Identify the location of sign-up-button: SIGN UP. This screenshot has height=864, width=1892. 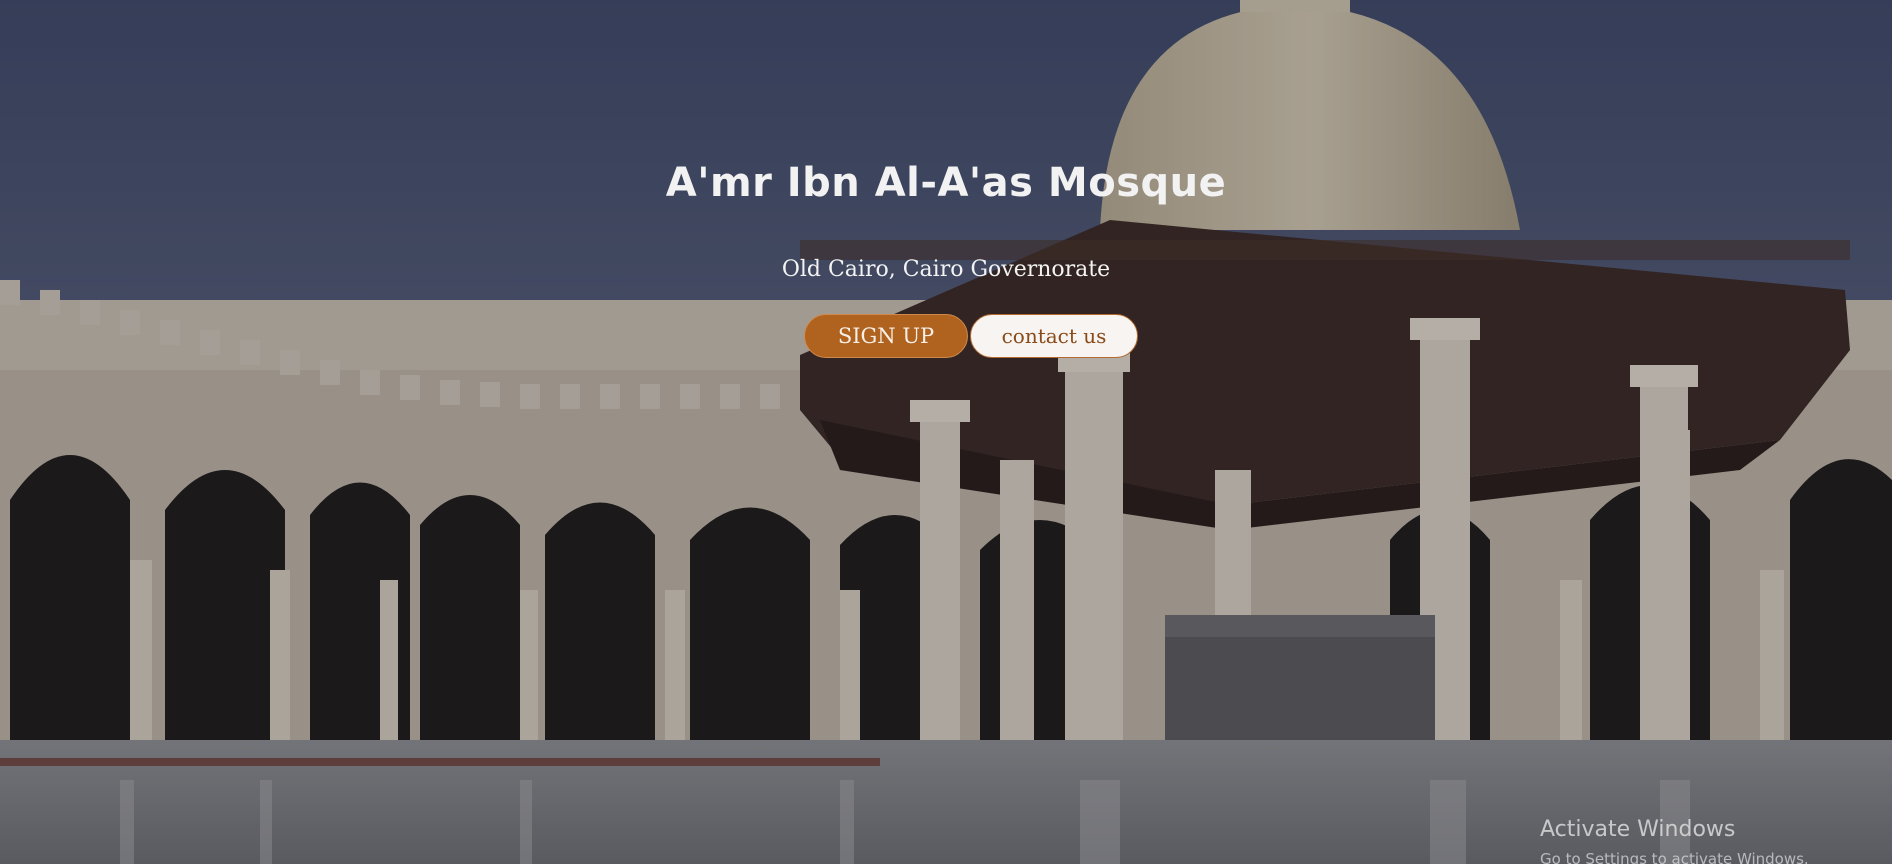
(886, 336).